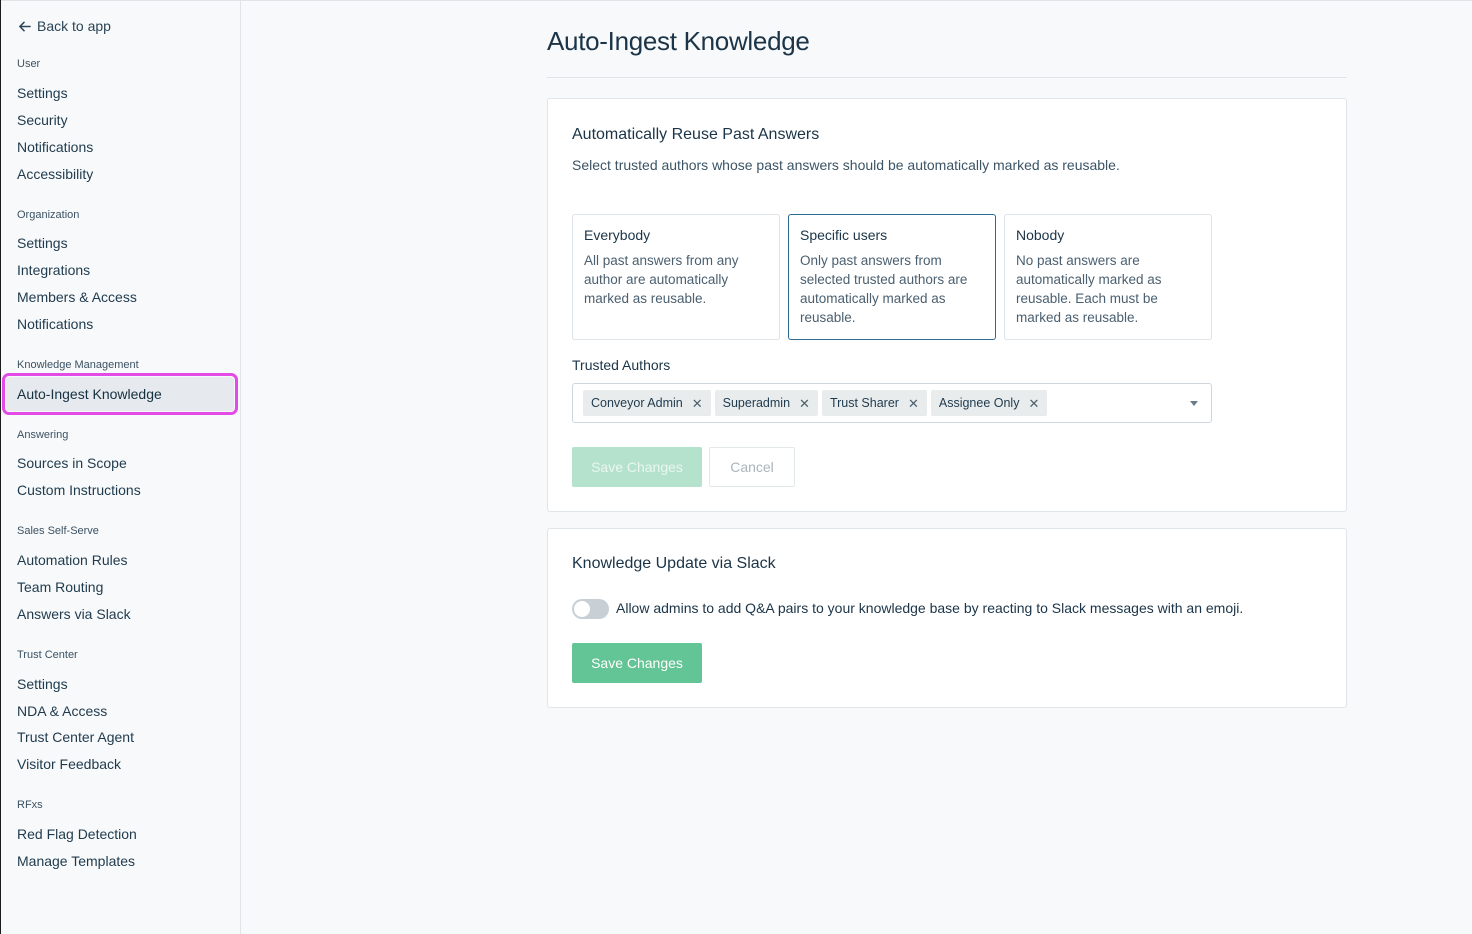 This screenshot has width=1472, height=934. What do you see at coordinates (678, 41) in the screenshot?
I see `page-title: Auto-Ingest Knowledge` at bounding box center [678, 41].